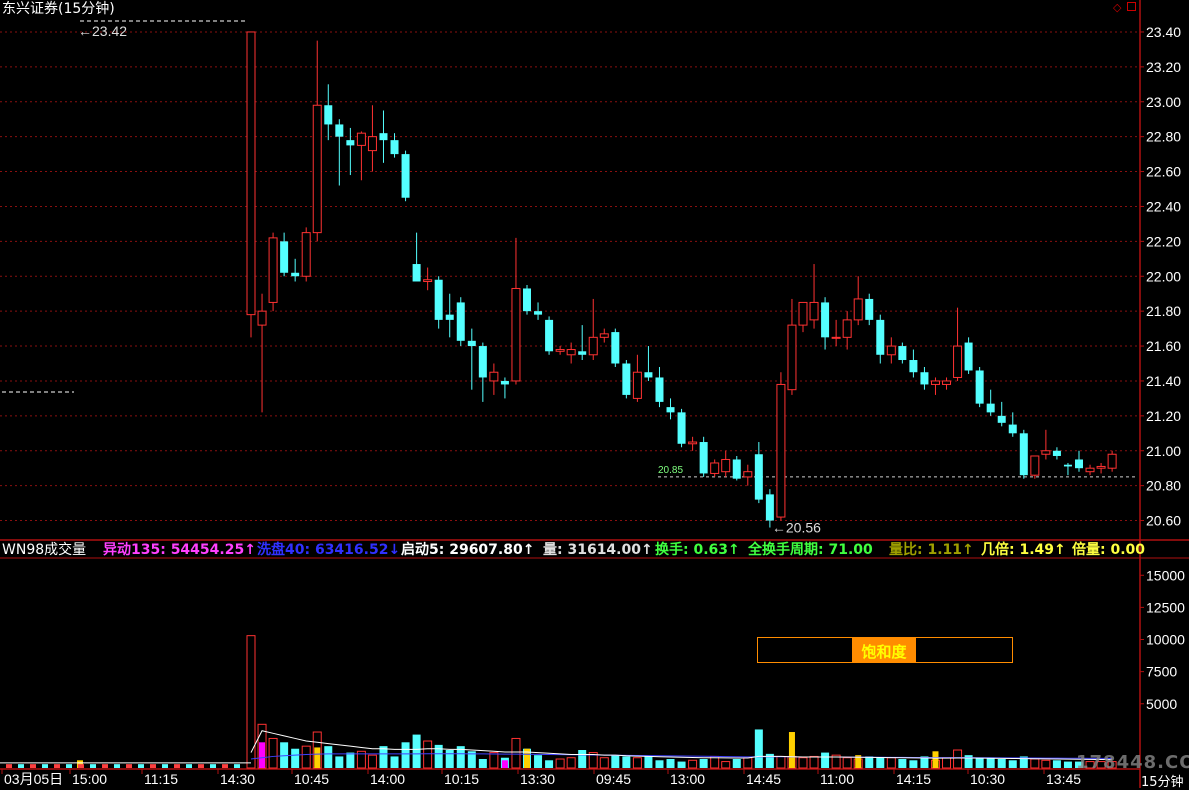 This screenshot has width=1189, height=790. What do you see at coordinates (935, 759) in the screenshot?
I see `volume-accent-bar` at bounding box center [935, 759].